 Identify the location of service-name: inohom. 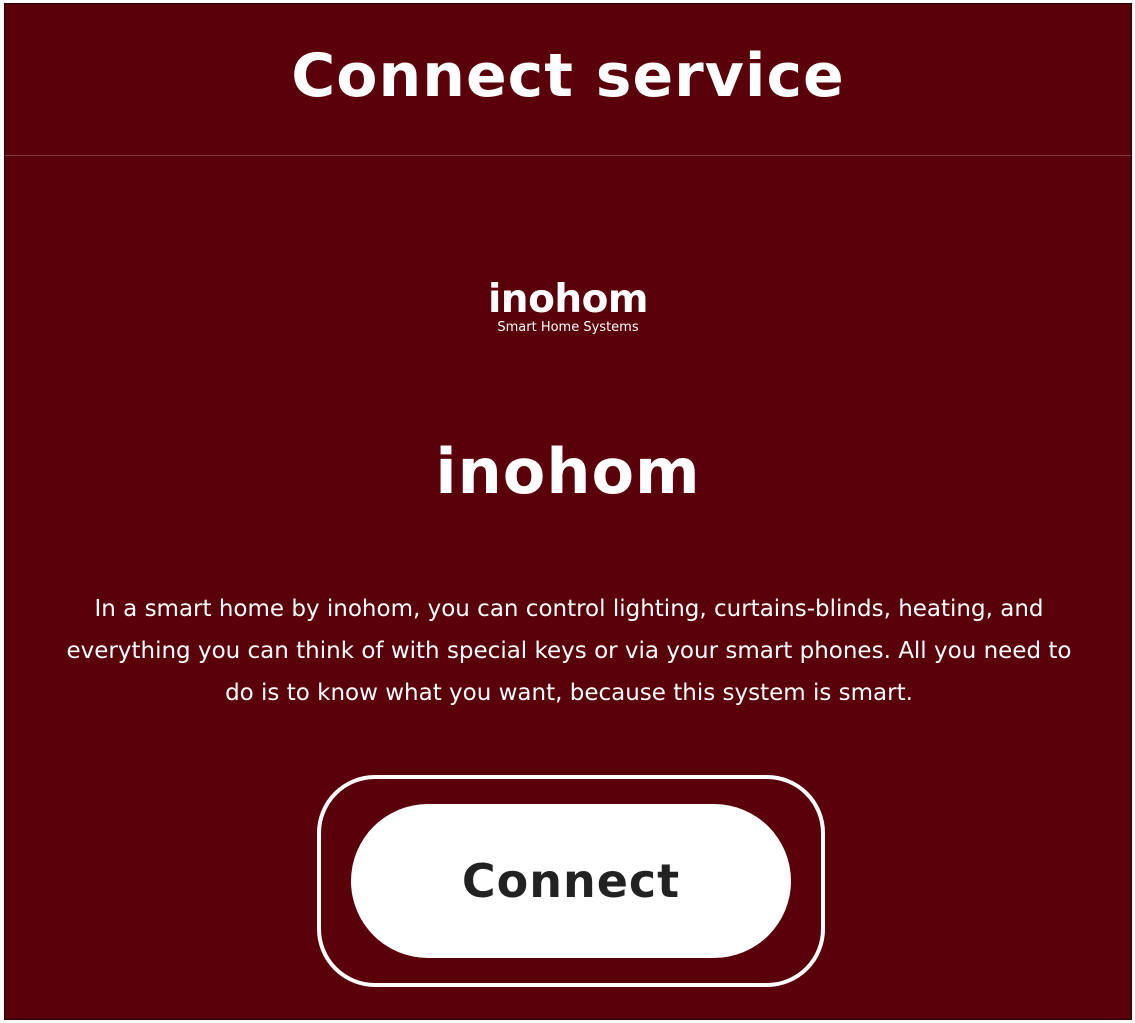
(568, 471).